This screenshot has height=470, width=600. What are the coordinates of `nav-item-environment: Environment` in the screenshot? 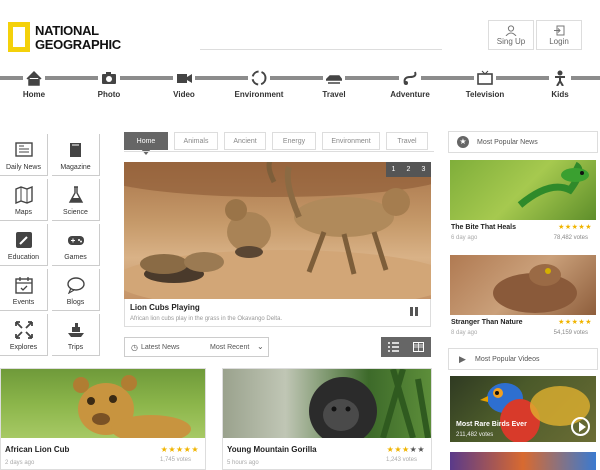 It's located at (259, 84).